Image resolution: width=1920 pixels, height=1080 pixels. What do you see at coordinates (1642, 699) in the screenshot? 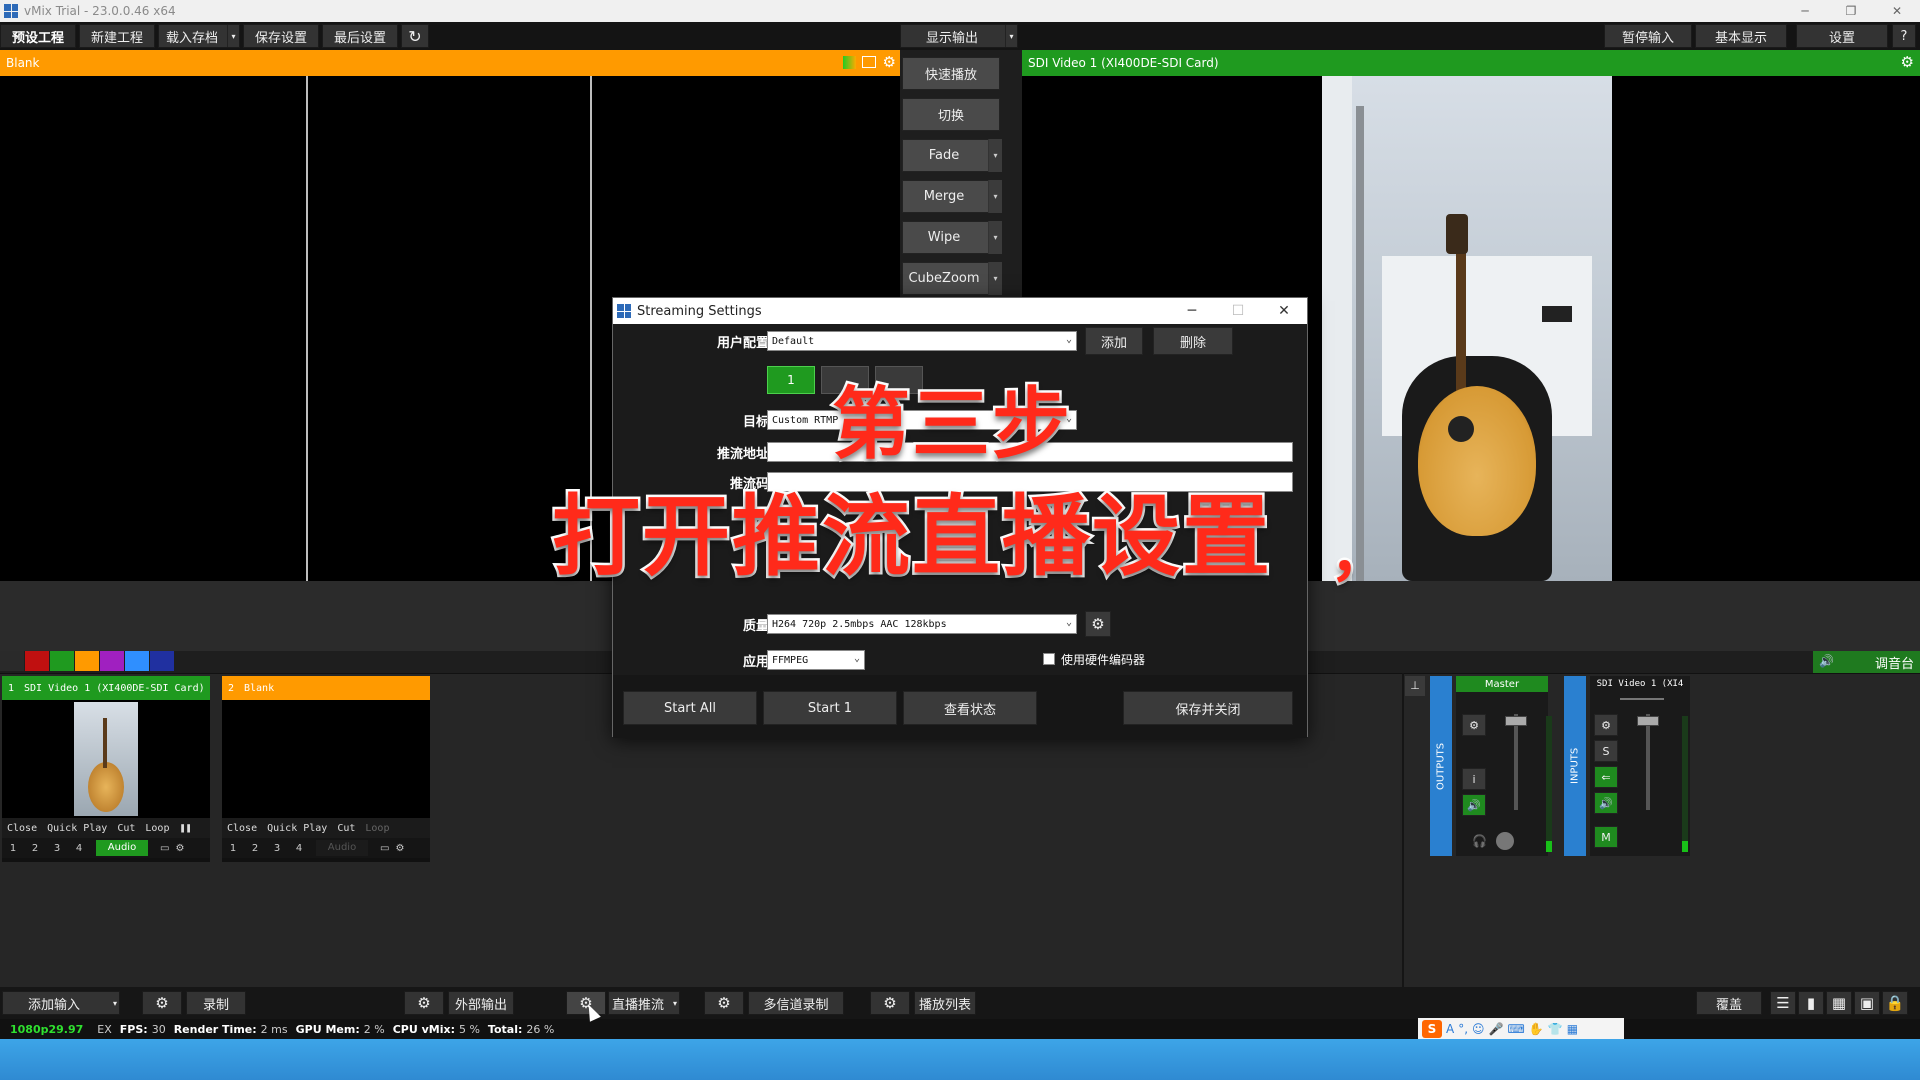
I see `pan-slider` at bounding box center [1642, 699].